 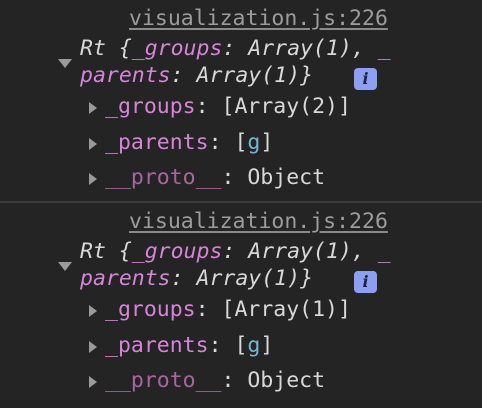 What do you see at coordinates (286, 106) in the screenshot?
I see `property-value: [Array(2)]` at bounding box center [286, 106].